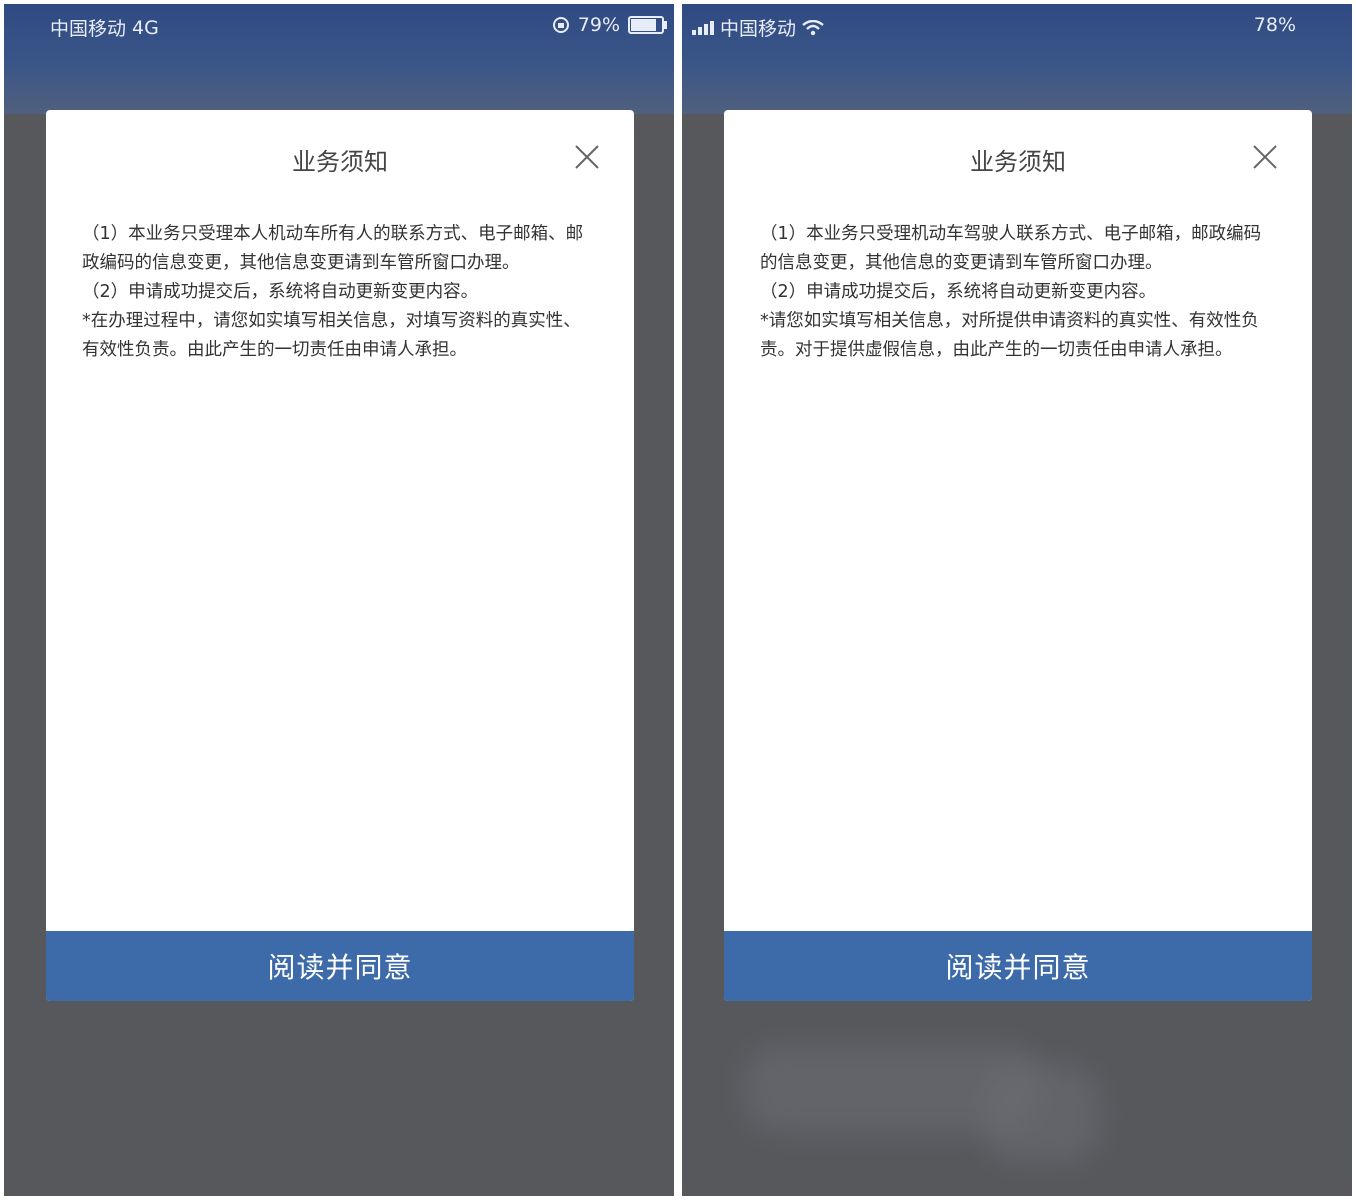  I want to click on signal-icon, so click(703, 27).